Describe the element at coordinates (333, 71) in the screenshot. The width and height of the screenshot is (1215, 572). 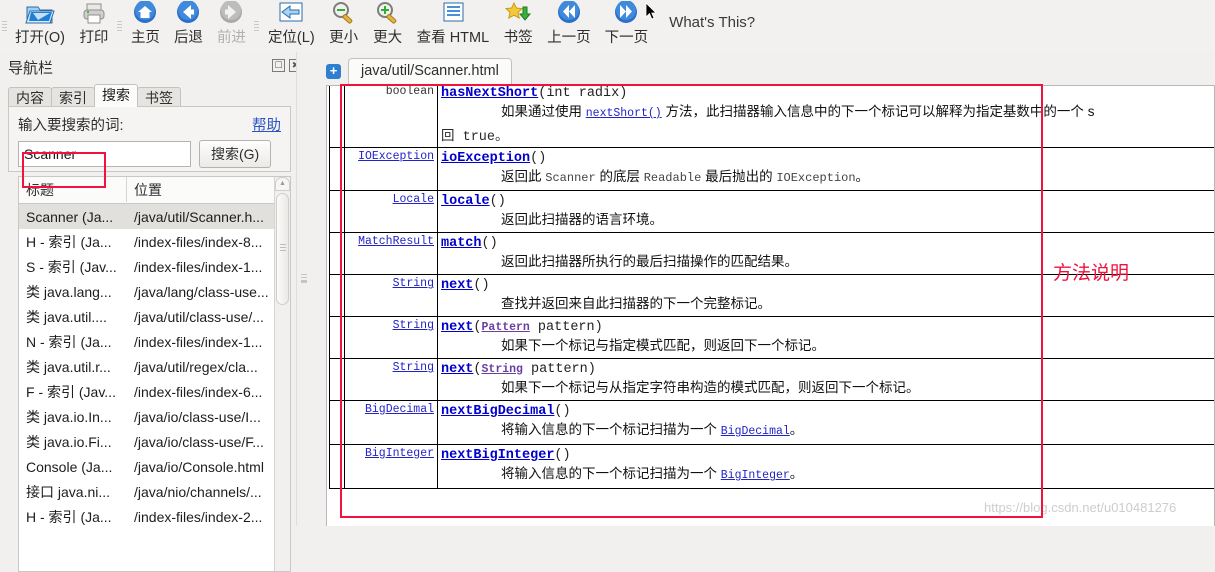
I see `add-tab-icon: +` at that location.